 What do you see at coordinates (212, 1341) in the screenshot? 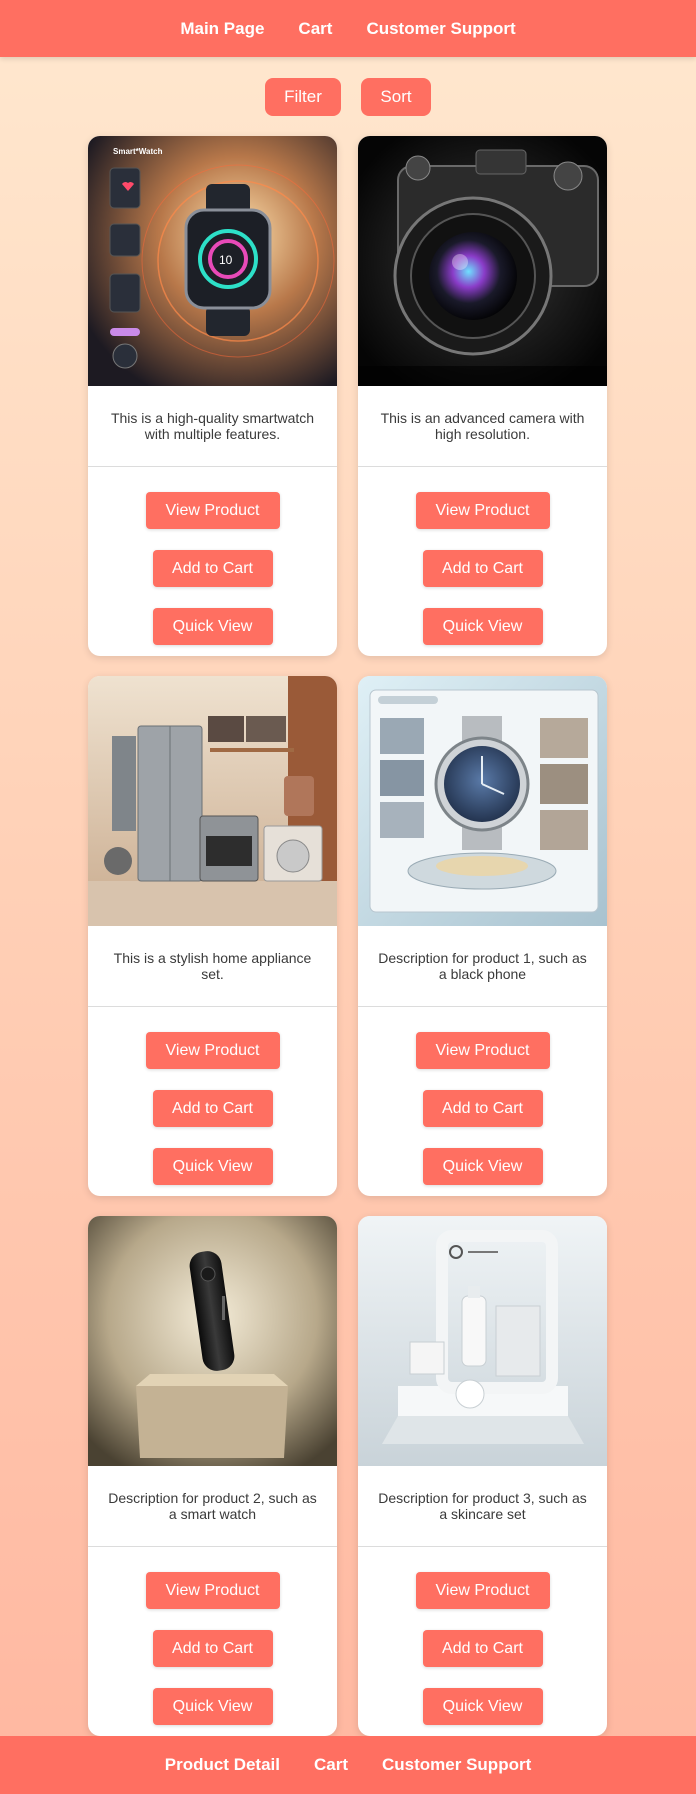
I see `product-image-black-device` at bounding box center [212, 1341].